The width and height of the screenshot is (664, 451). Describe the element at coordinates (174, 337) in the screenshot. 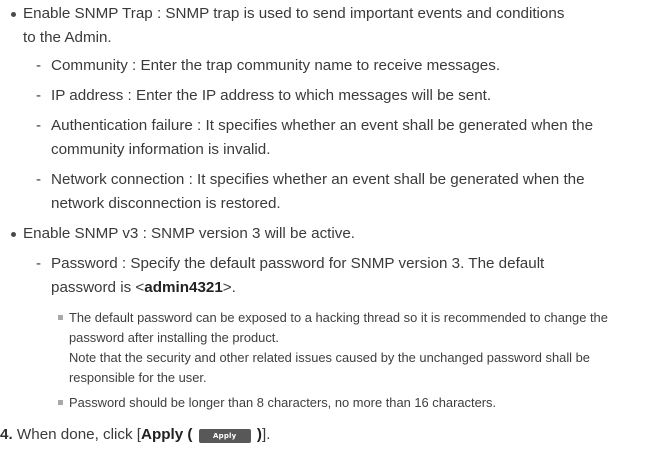

I see `note-text-cont: password after installing the product.` at that location.